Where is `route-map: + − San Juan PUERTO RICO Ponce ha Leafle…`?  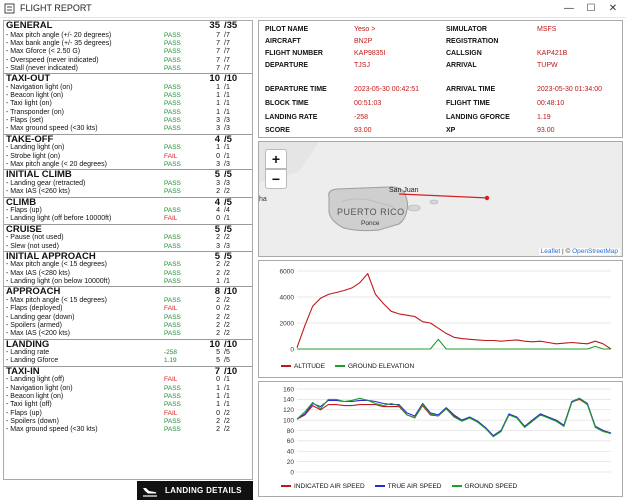
route-map: + − San Juan PUERTO RICO Ponce ha Leafle… is located at coordinates (440, 199).